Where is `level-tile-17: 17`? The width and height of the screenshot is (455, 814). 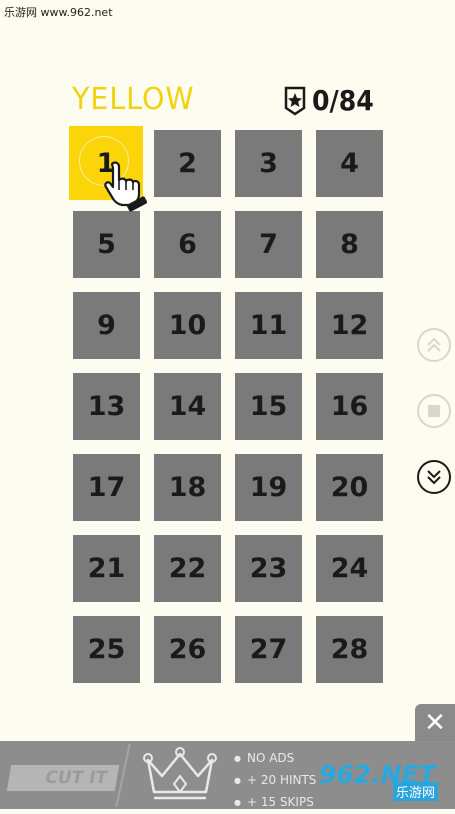 level-tile-17: 17 is located at coordinates (106, 487).